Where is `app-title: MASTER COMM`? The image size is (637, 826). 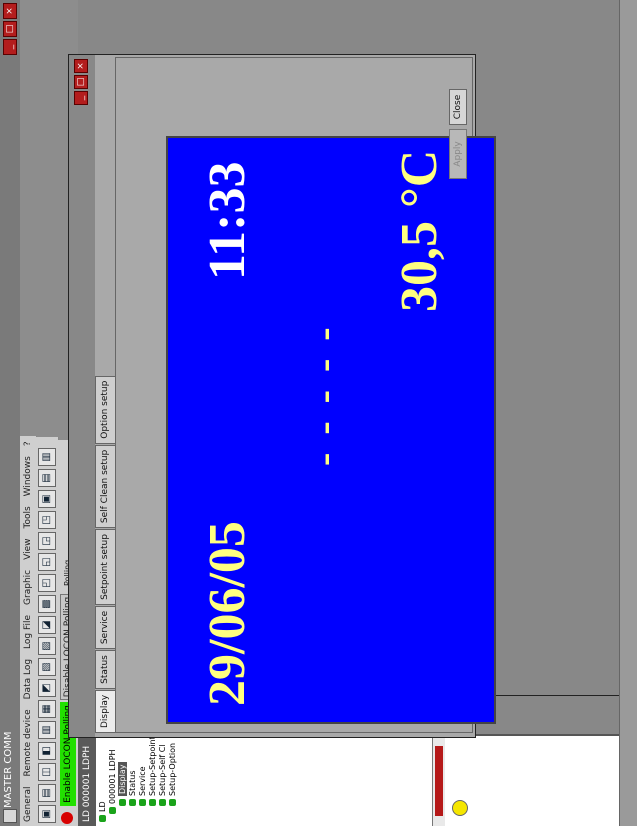
app-title: MASTER COMM is located at coordinates (8, 769).